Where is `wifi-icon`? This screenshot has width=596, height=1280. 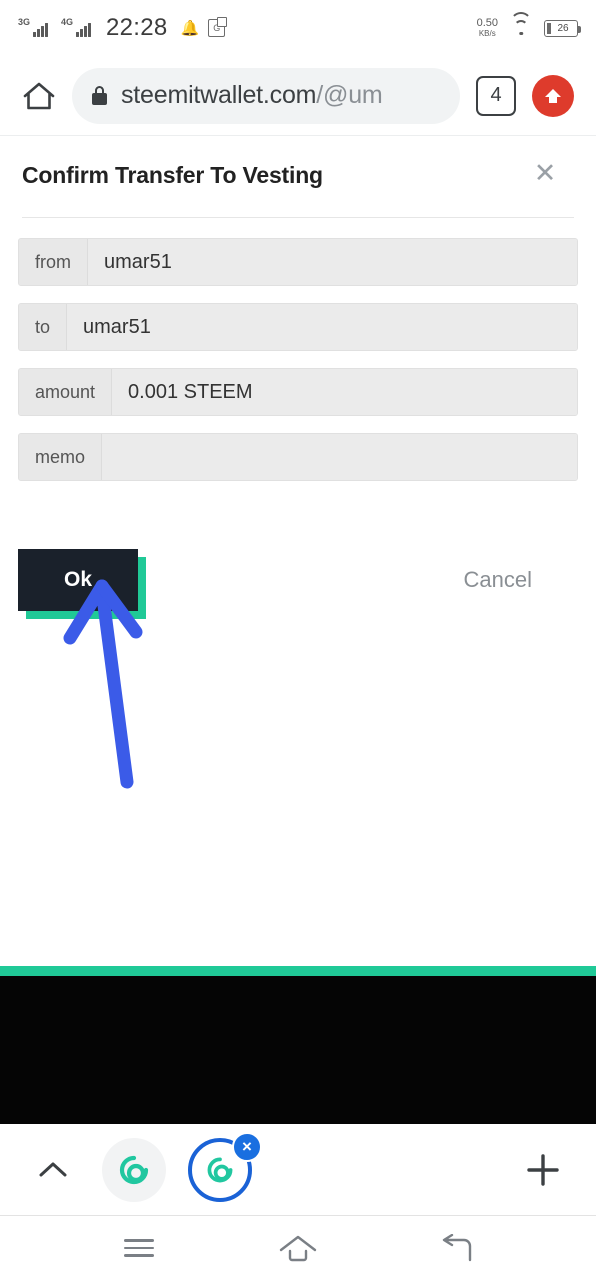 wifi-icon is located at coordinates (521, 24).